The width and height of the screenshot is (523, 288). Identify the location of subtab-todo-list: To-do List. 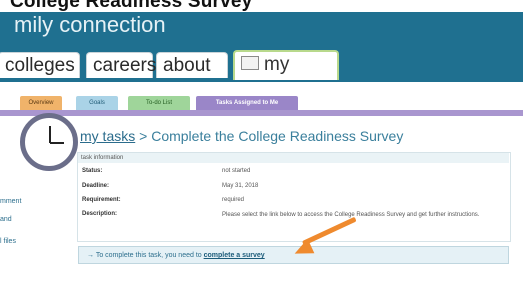
(159, 103).